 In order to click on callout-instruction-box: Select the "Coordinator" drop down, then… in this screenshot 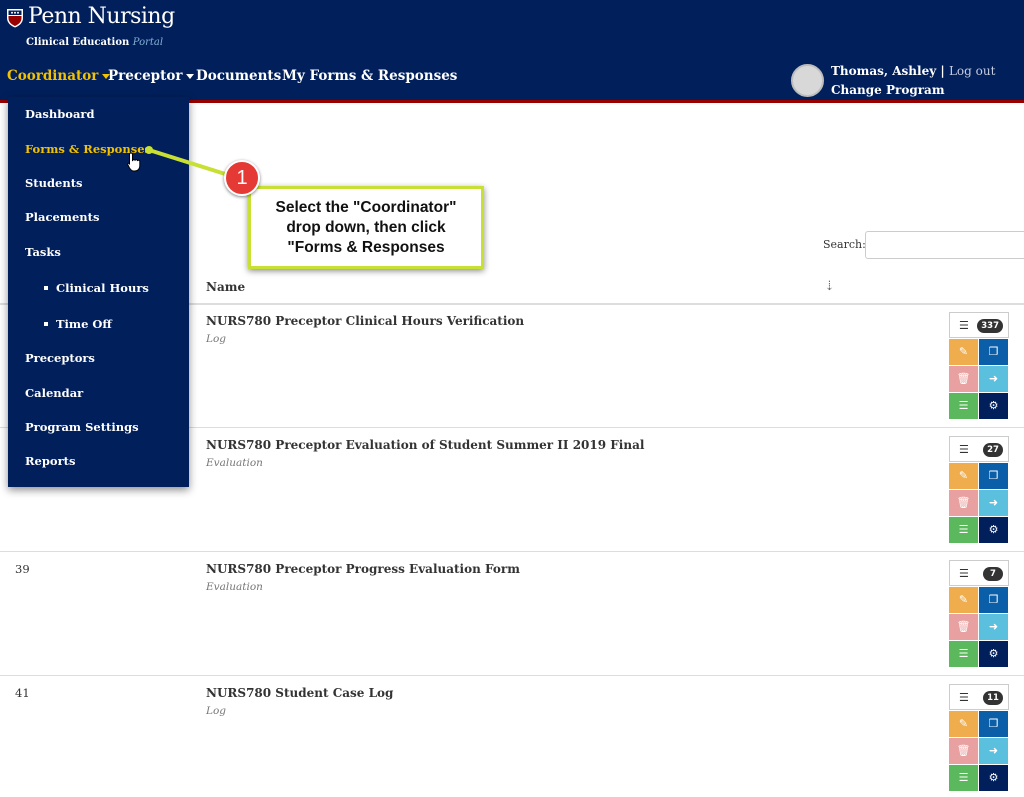, I will do `click(366, 227)`.